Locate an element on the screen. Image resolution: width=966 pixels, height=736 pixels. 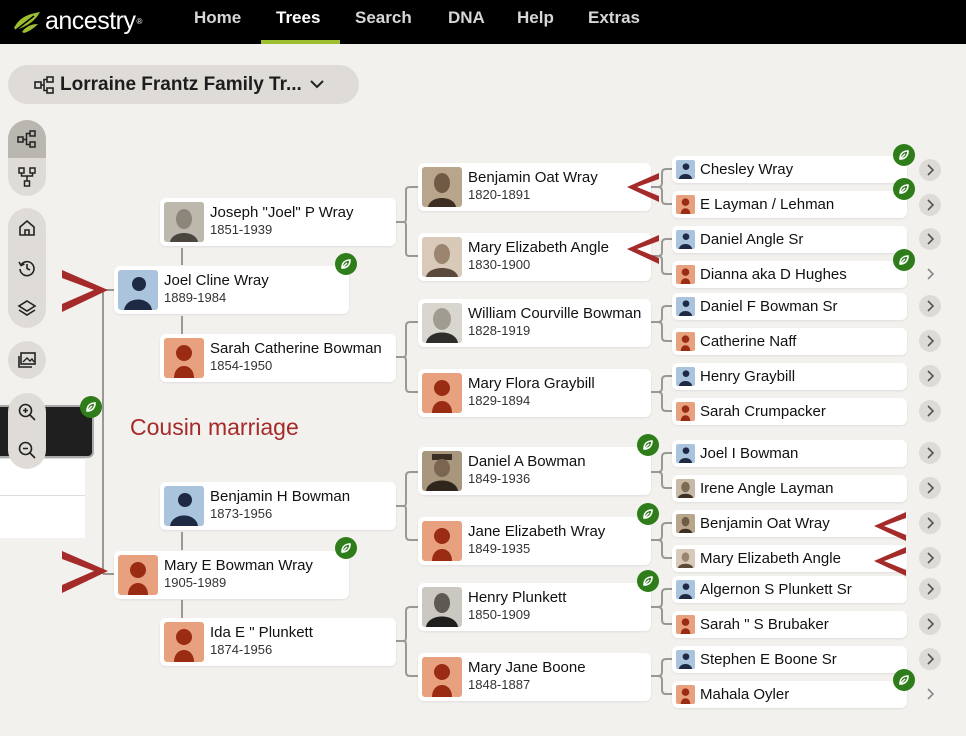
ancestor-name: Dianna aka D Hughes is located at coordinates (773, 274).